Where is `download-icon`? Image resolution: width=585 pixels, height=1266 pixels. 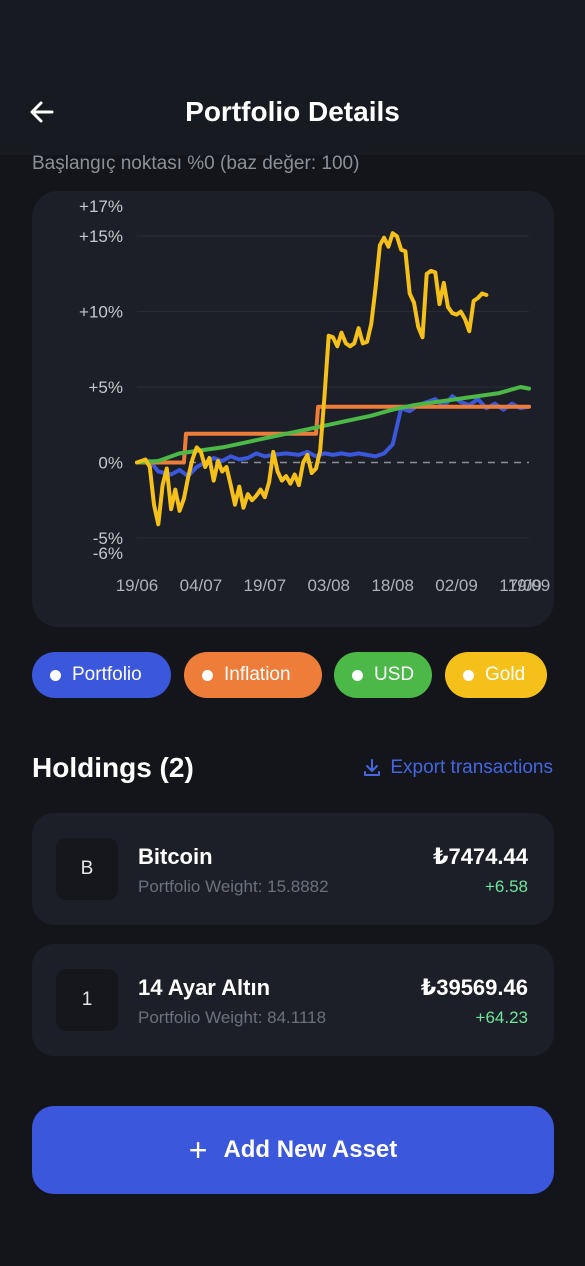
download-icon is located at coordinates (372, 767).